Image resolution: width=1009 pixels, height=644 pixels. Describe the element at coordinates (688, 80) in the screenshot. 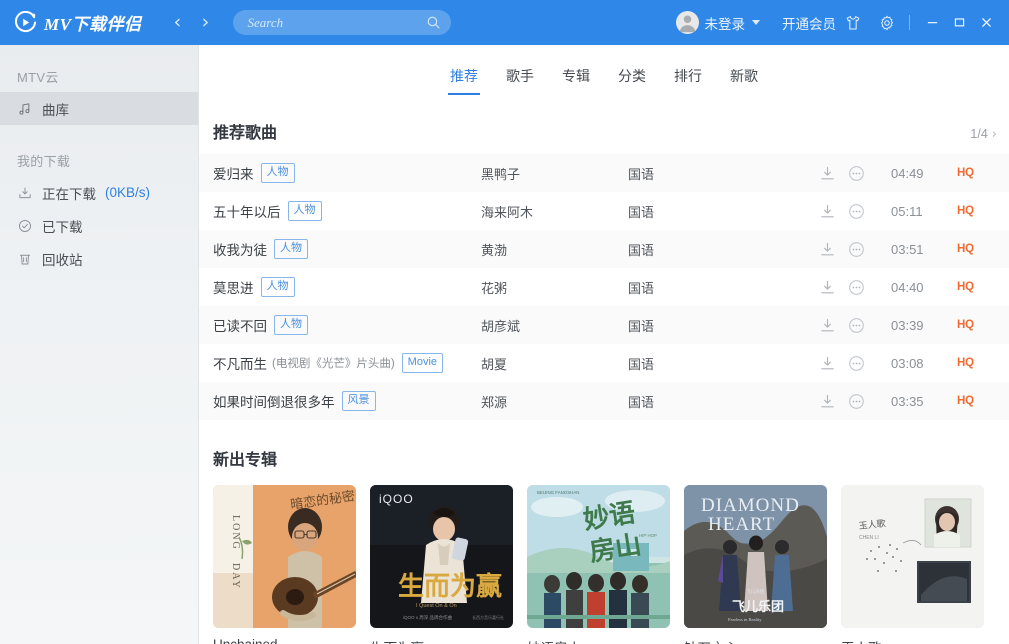

I see `tab-charts: 排行` at that location.